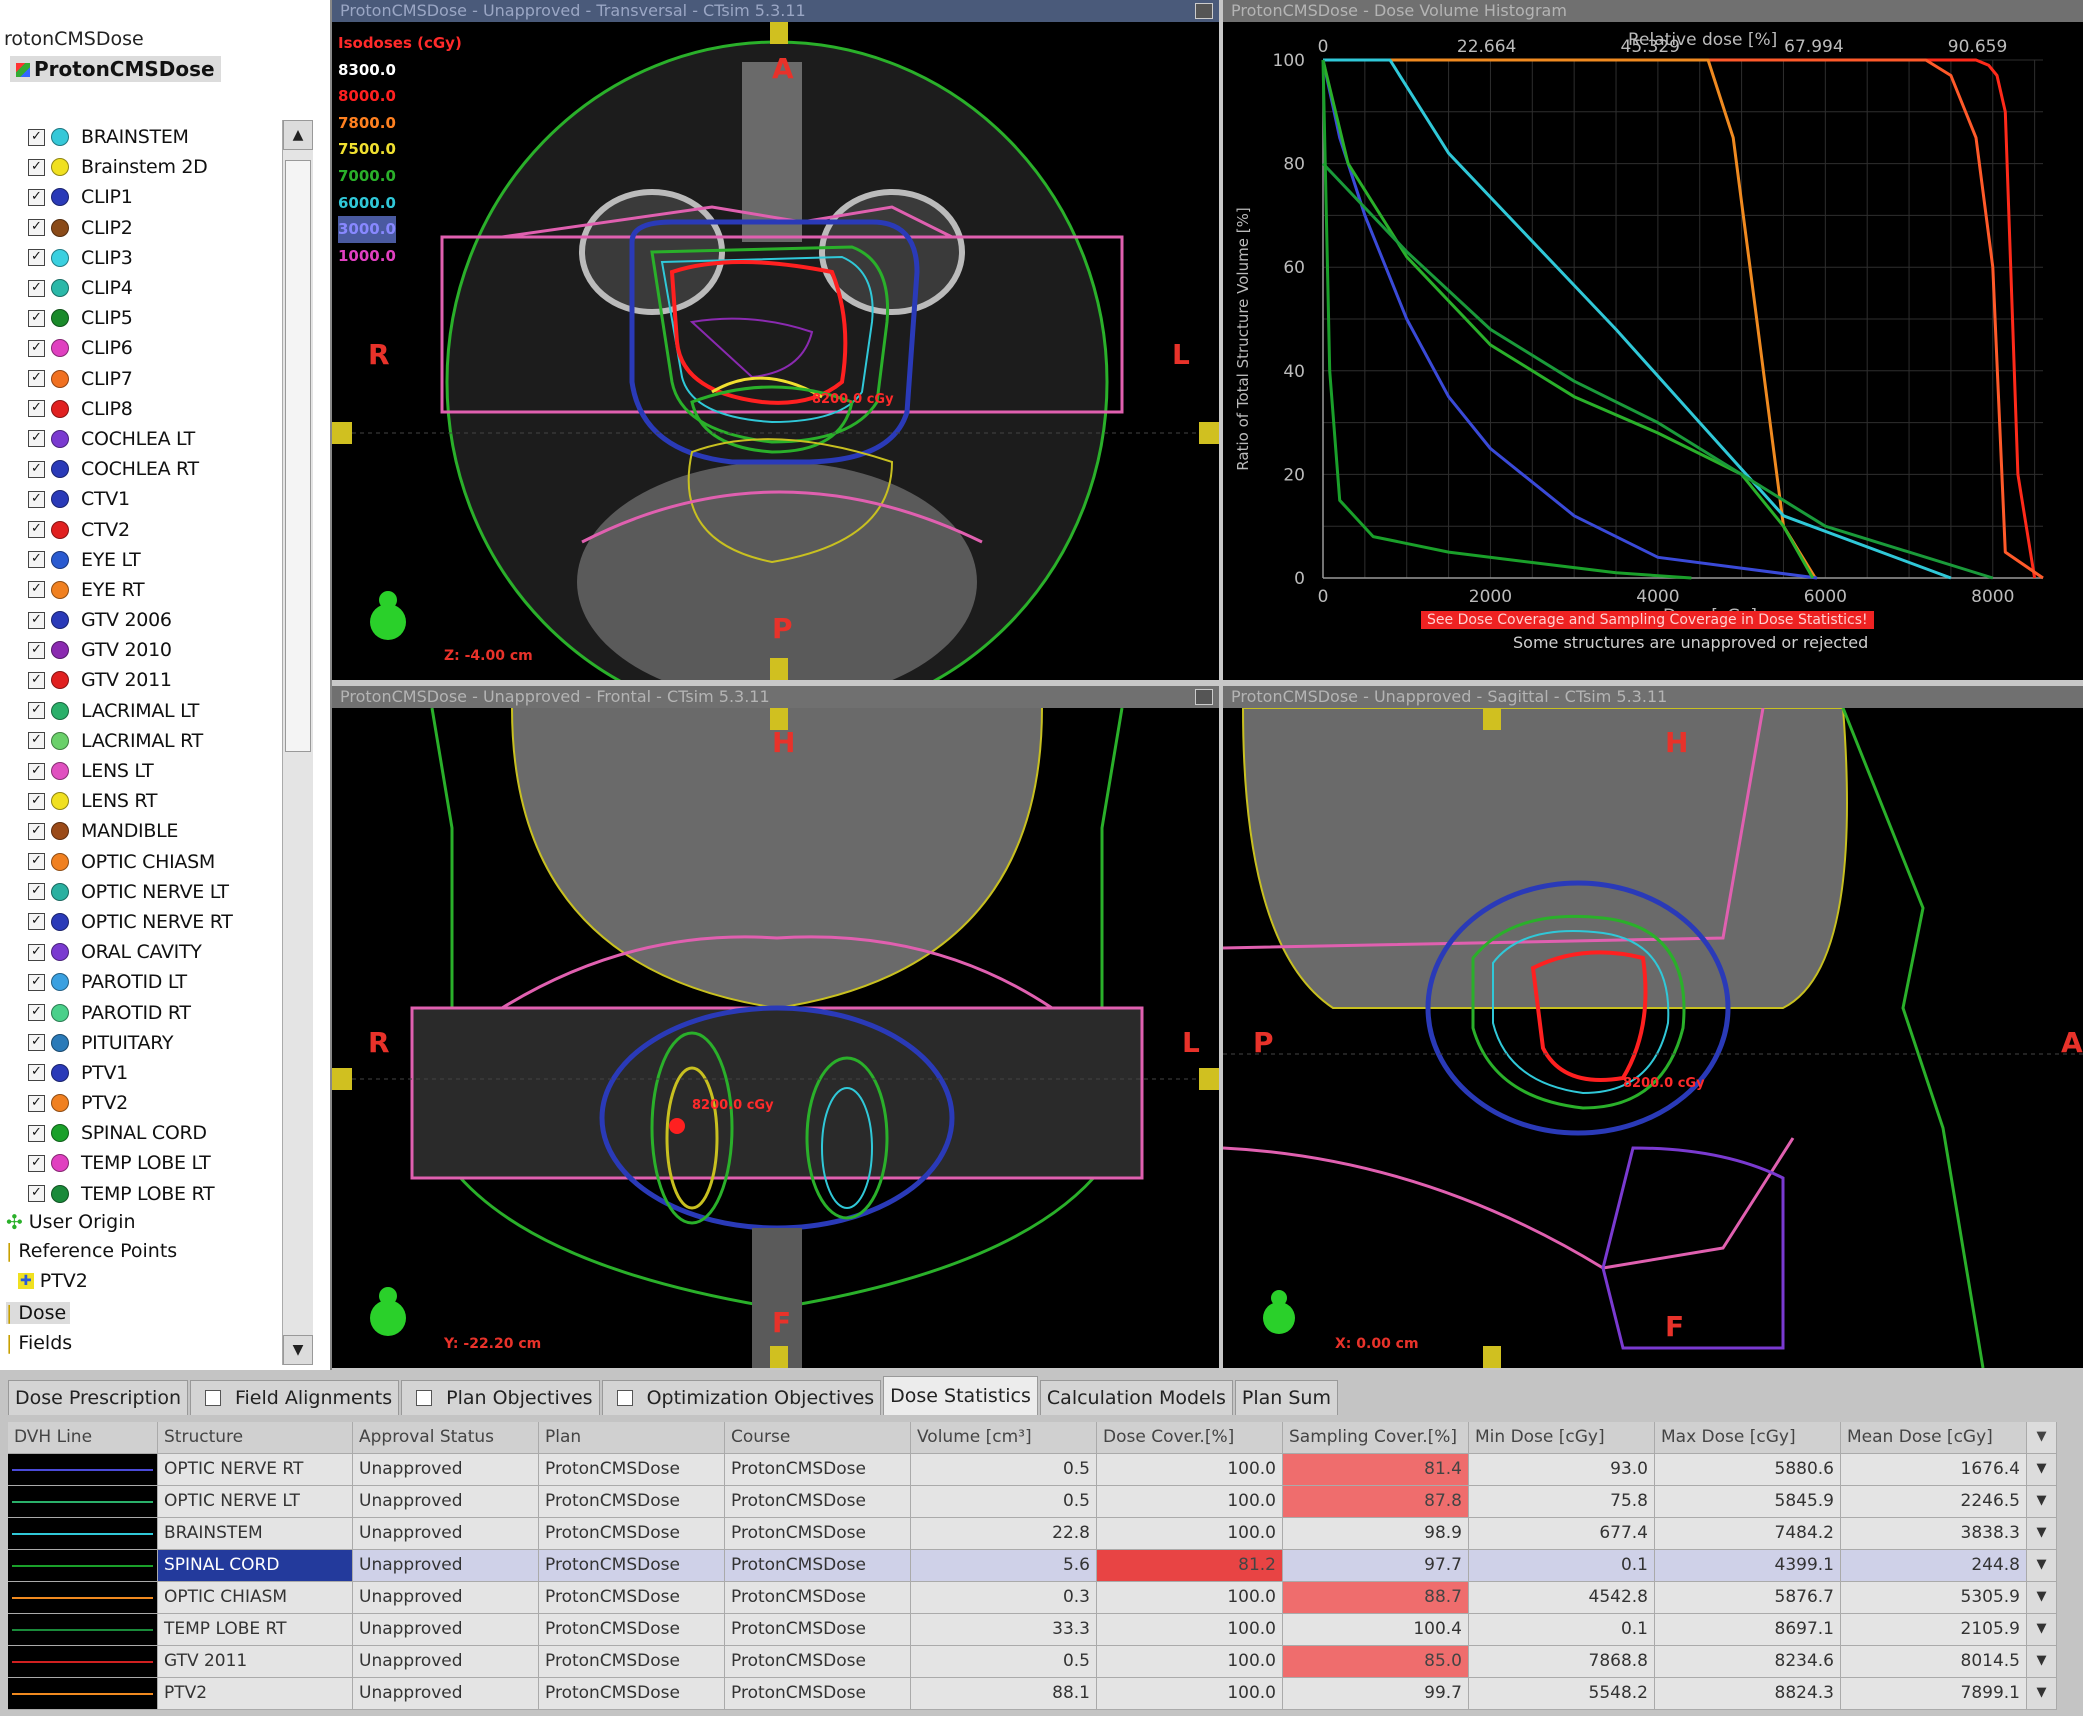 The width and height of the screenshot is (2083, 1716). I want to click on structure-item: ✓ CLIP2, so click(163, 228).